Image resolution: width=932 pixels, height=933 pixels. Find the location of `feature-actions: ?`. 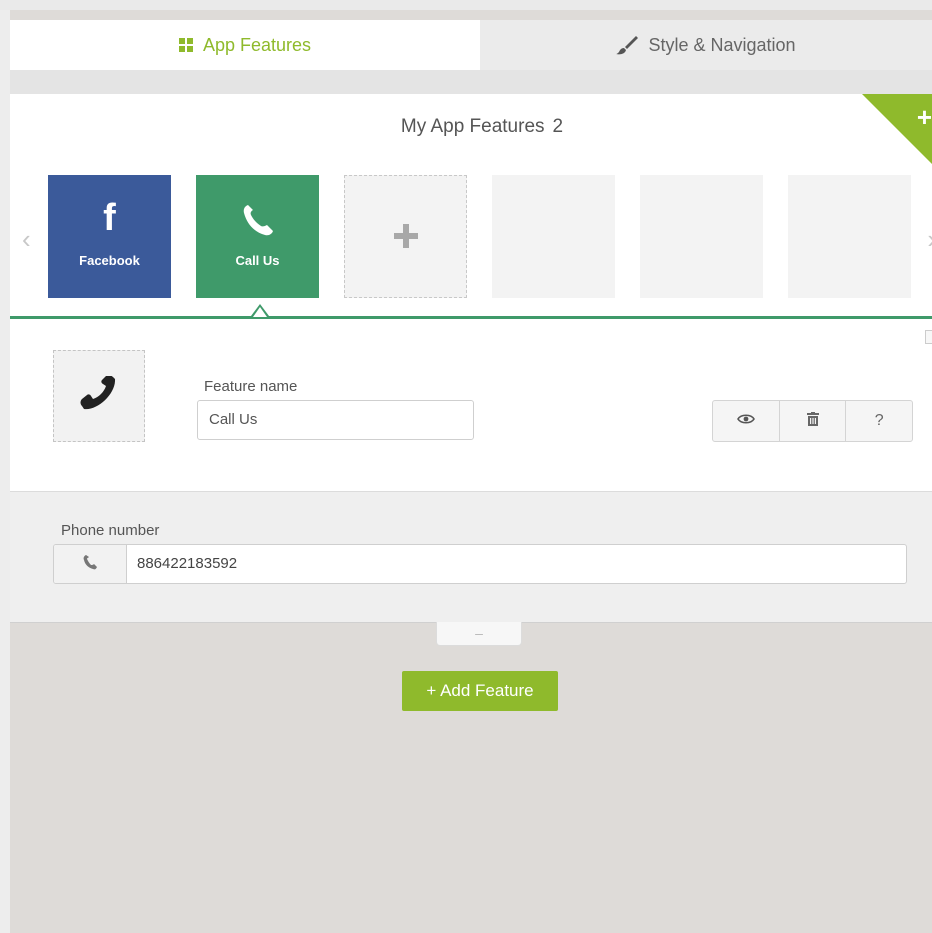

feature-actions: ? is located at coordinates (812, 421).